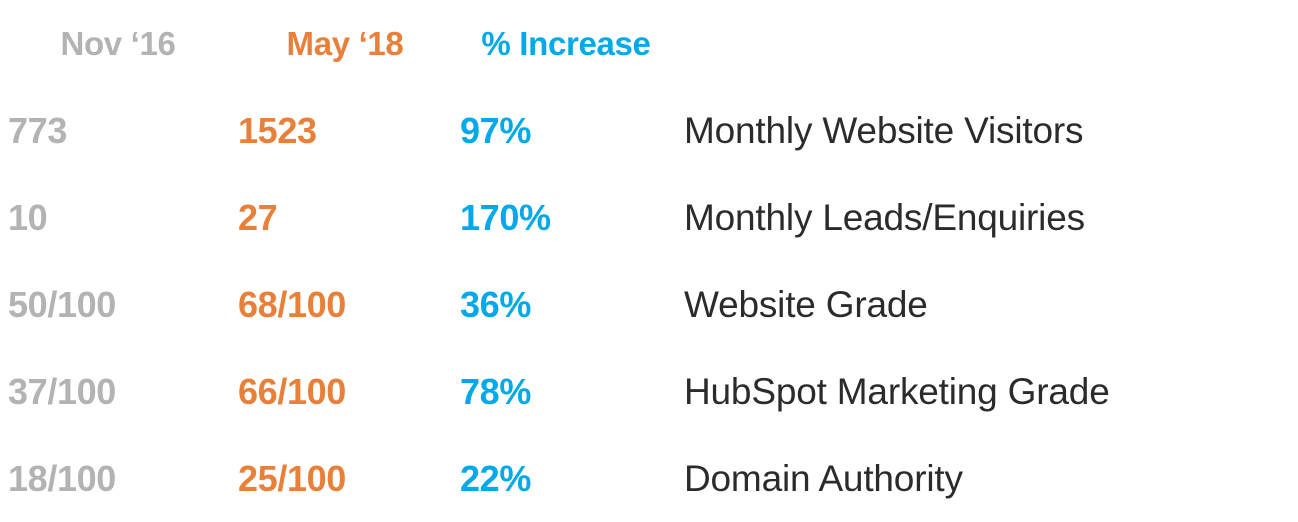 This screenshot has width=1298, height=522. What do you see at coordinates (495, 304) in the screenshot?
I see `value-increase: 36%` at bounding box center [495, 304].